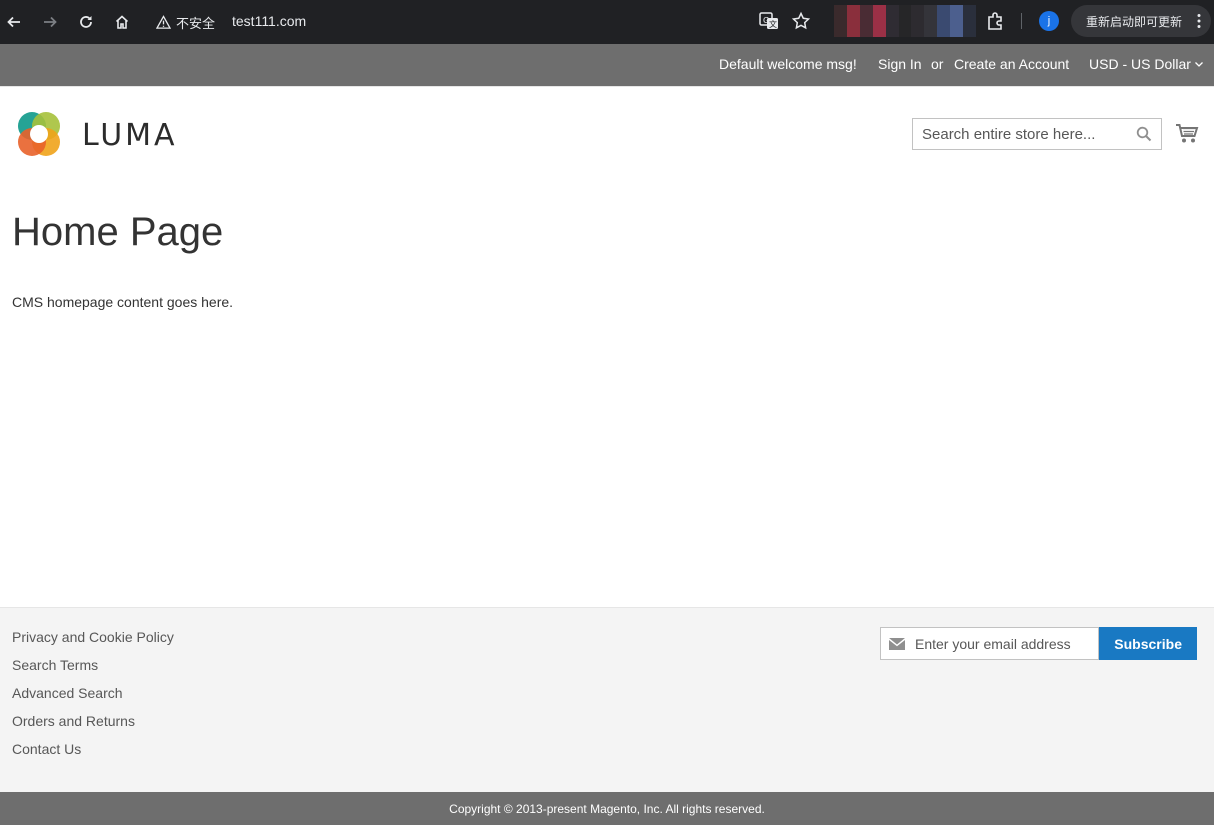  I want to click on reload-icon, so click(86, 22).